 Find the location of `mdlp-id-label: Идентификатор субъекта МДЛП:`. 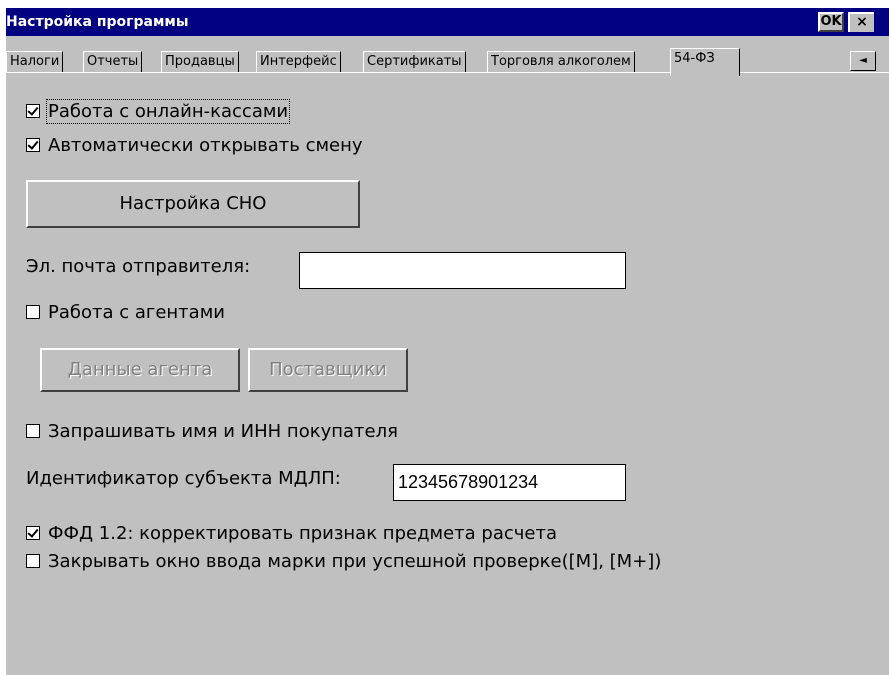

mdlp-id-label: Идентификатор субъекта МДЛП: is located at coordinates (183, 478).